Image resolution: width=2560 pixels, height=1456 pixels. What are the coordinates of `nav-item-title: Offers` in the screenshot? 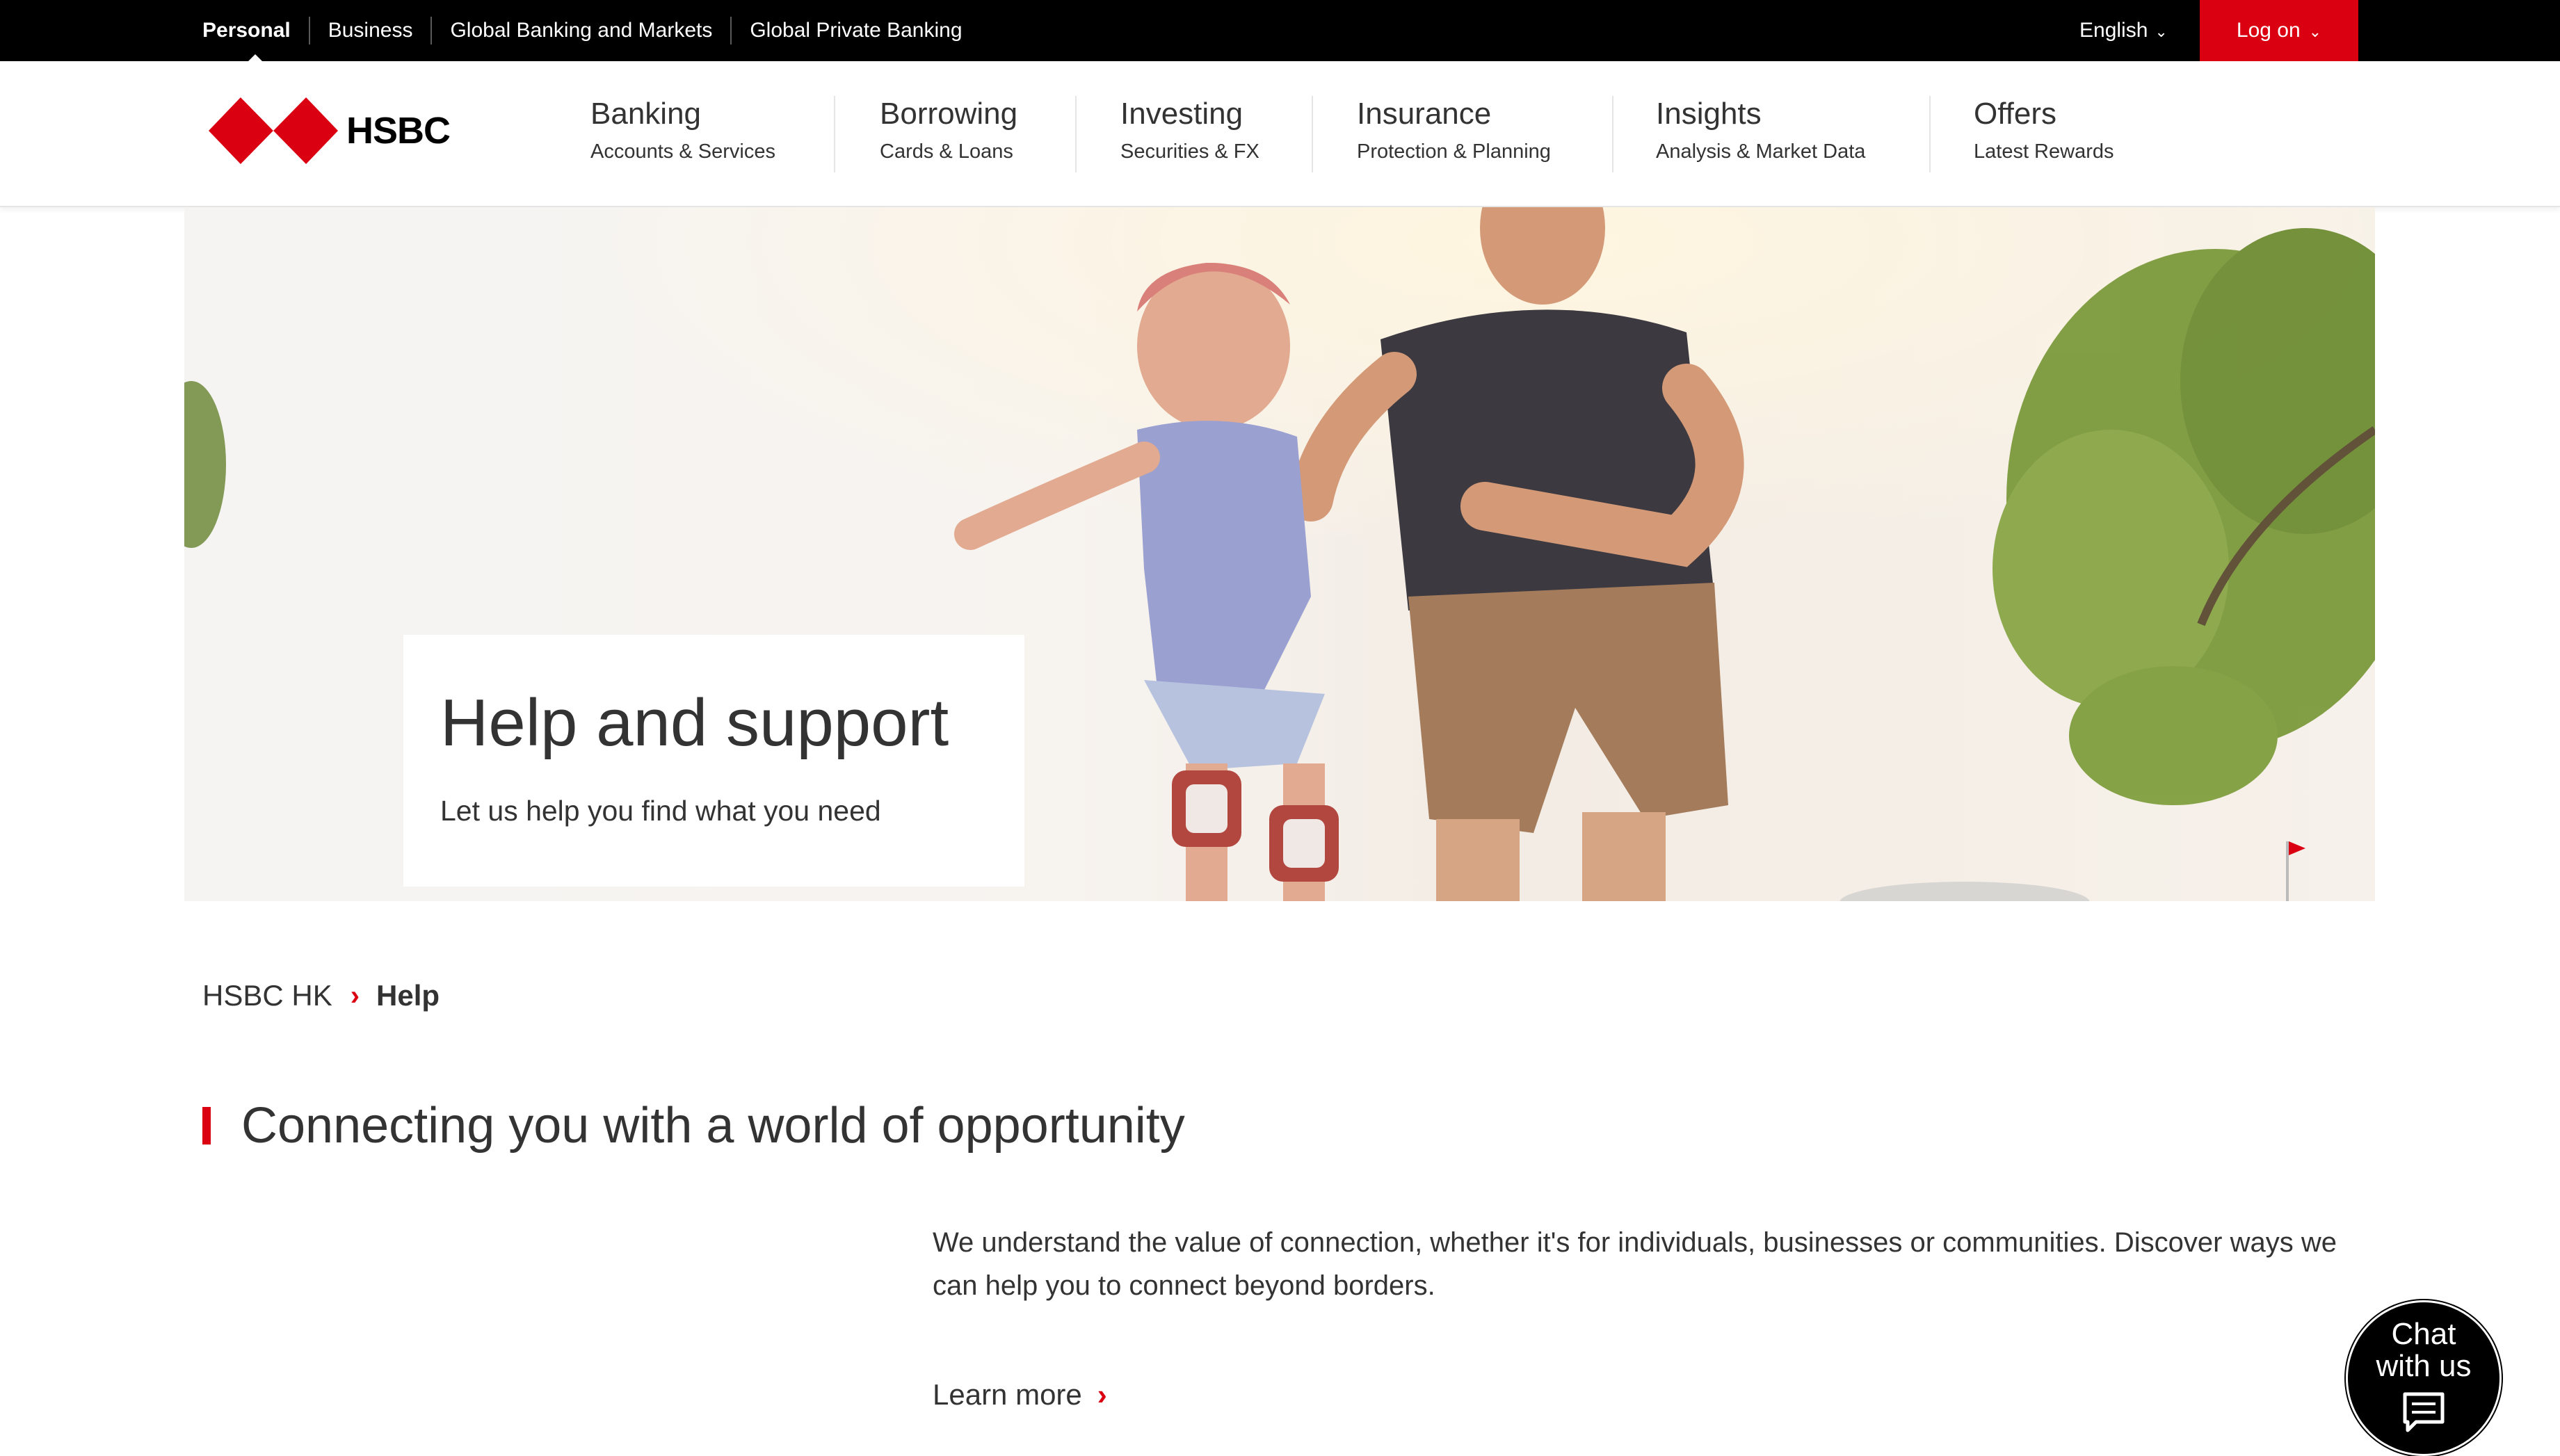 It's located at (2016, 114).